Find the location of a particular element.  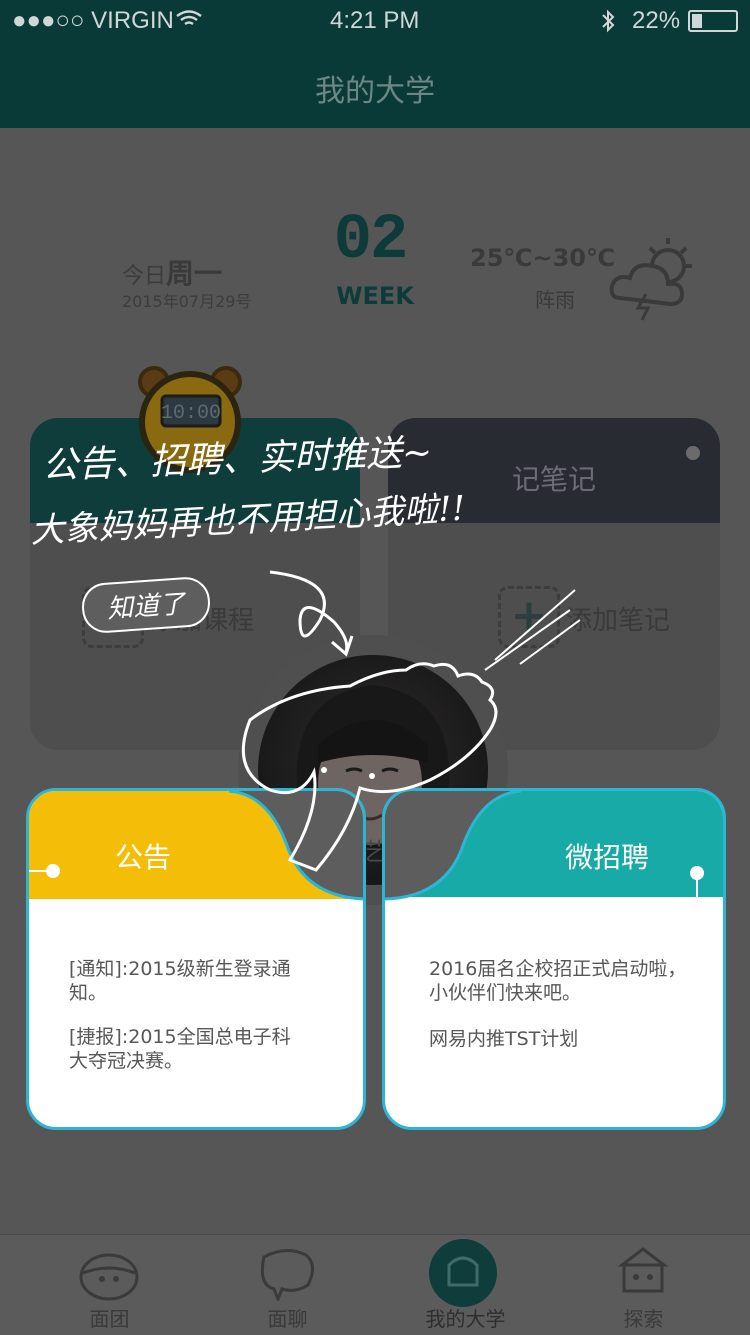

dismiss-button: 知道了 is located at coordinates (146, 605).